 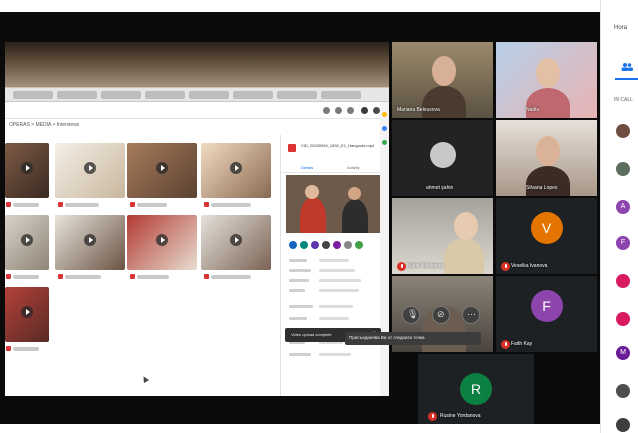 What do you see at coordinates (542, 188) in the screenshot?
I see `participant-name: Silvana Lopes` at bounding box center [542, 188].